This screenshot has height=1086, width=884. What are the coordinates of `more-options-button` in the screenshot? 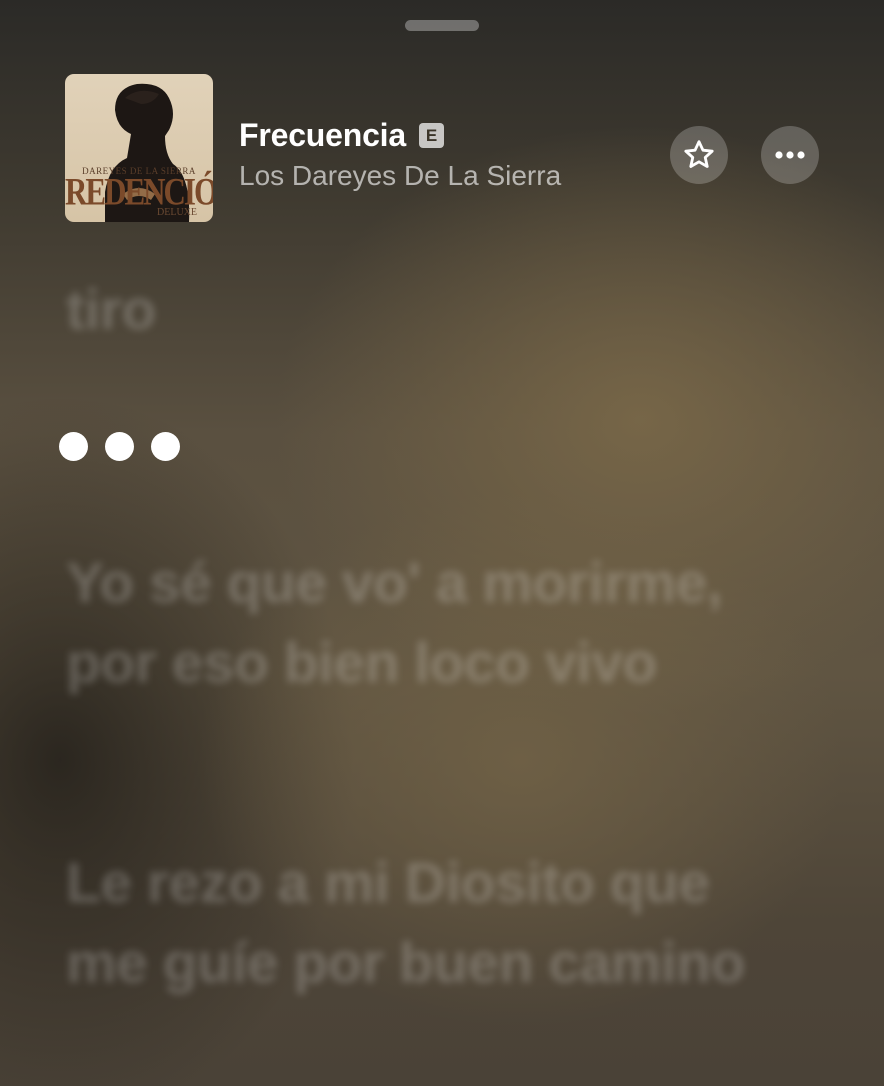 It's located at (790, 155).